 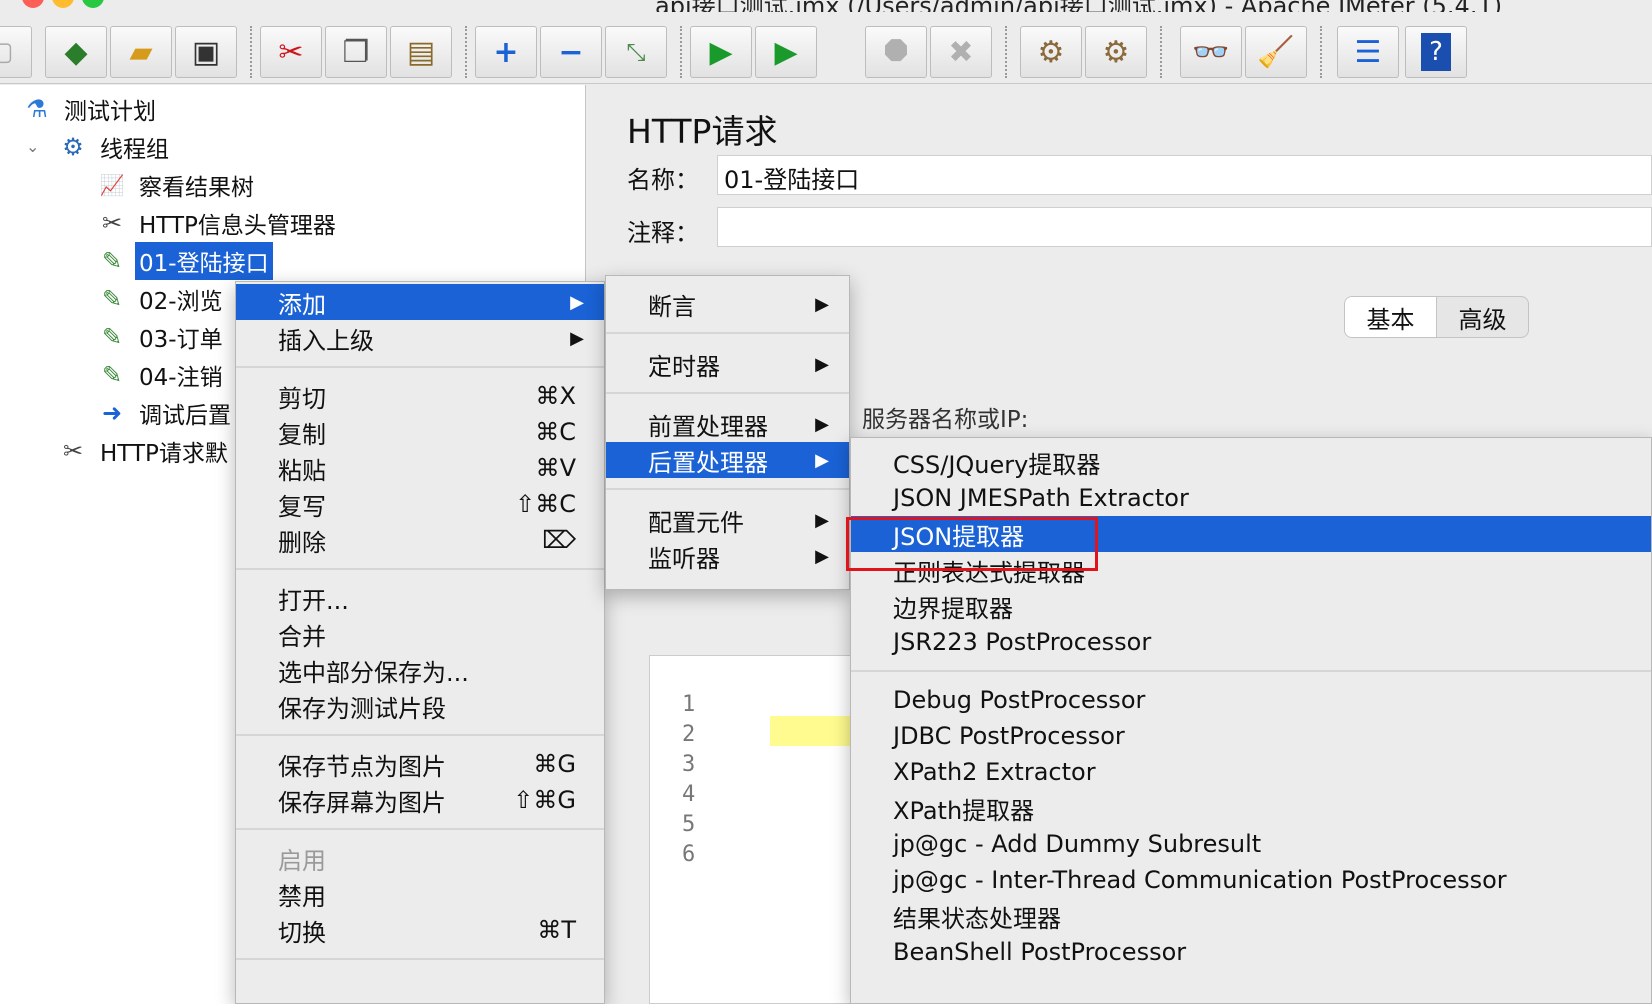 I want to click on paste-button: ▤, so click(x=421, y=52).